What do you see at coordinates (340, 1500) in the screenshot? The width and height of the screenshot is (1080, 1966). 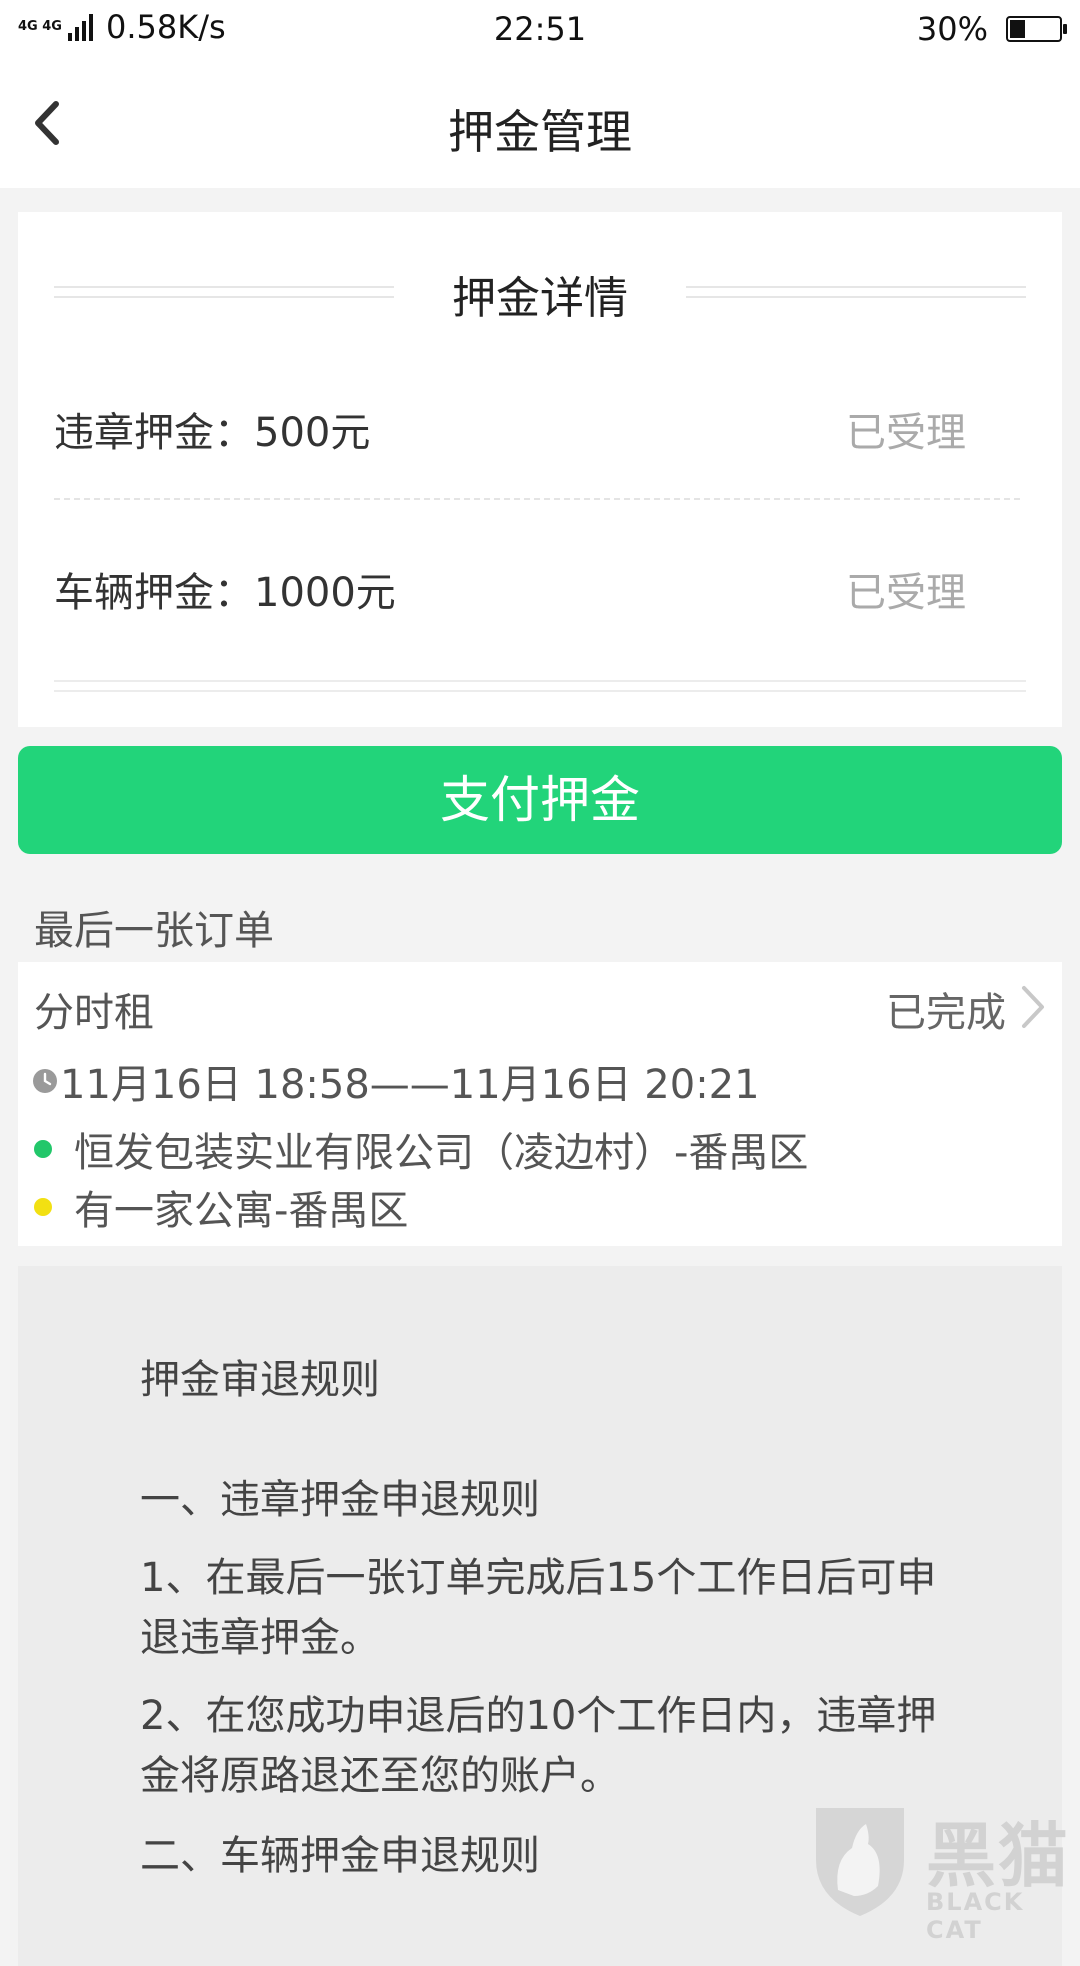 I see `rules-section-1: 一、违章押金申退规则` at bounding box center [340, 1500].